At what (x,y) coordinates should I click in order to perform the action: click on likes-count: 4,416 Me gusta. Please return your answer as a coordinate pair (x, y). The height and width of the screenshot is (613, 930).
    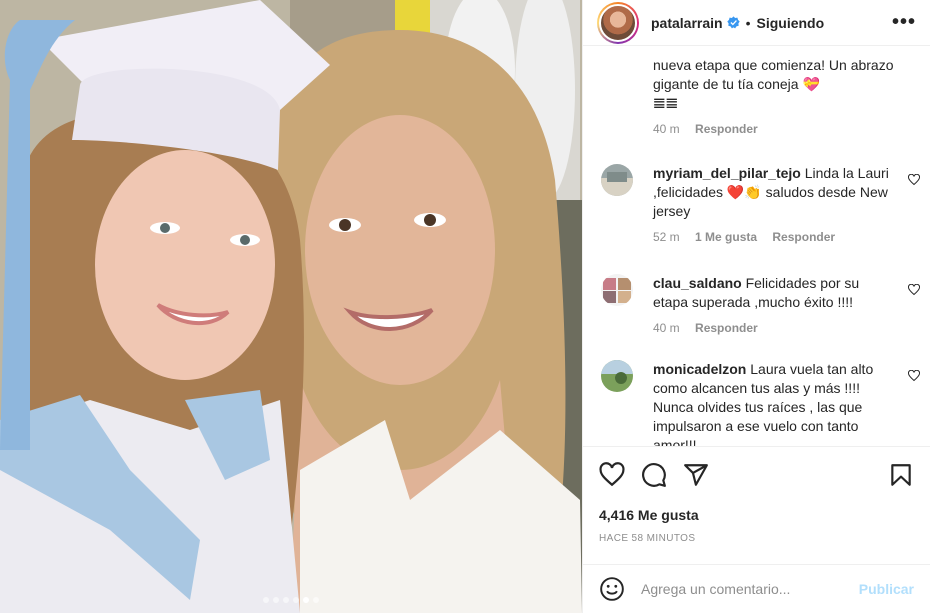
    Looking at the image, I should click on (756, 515).